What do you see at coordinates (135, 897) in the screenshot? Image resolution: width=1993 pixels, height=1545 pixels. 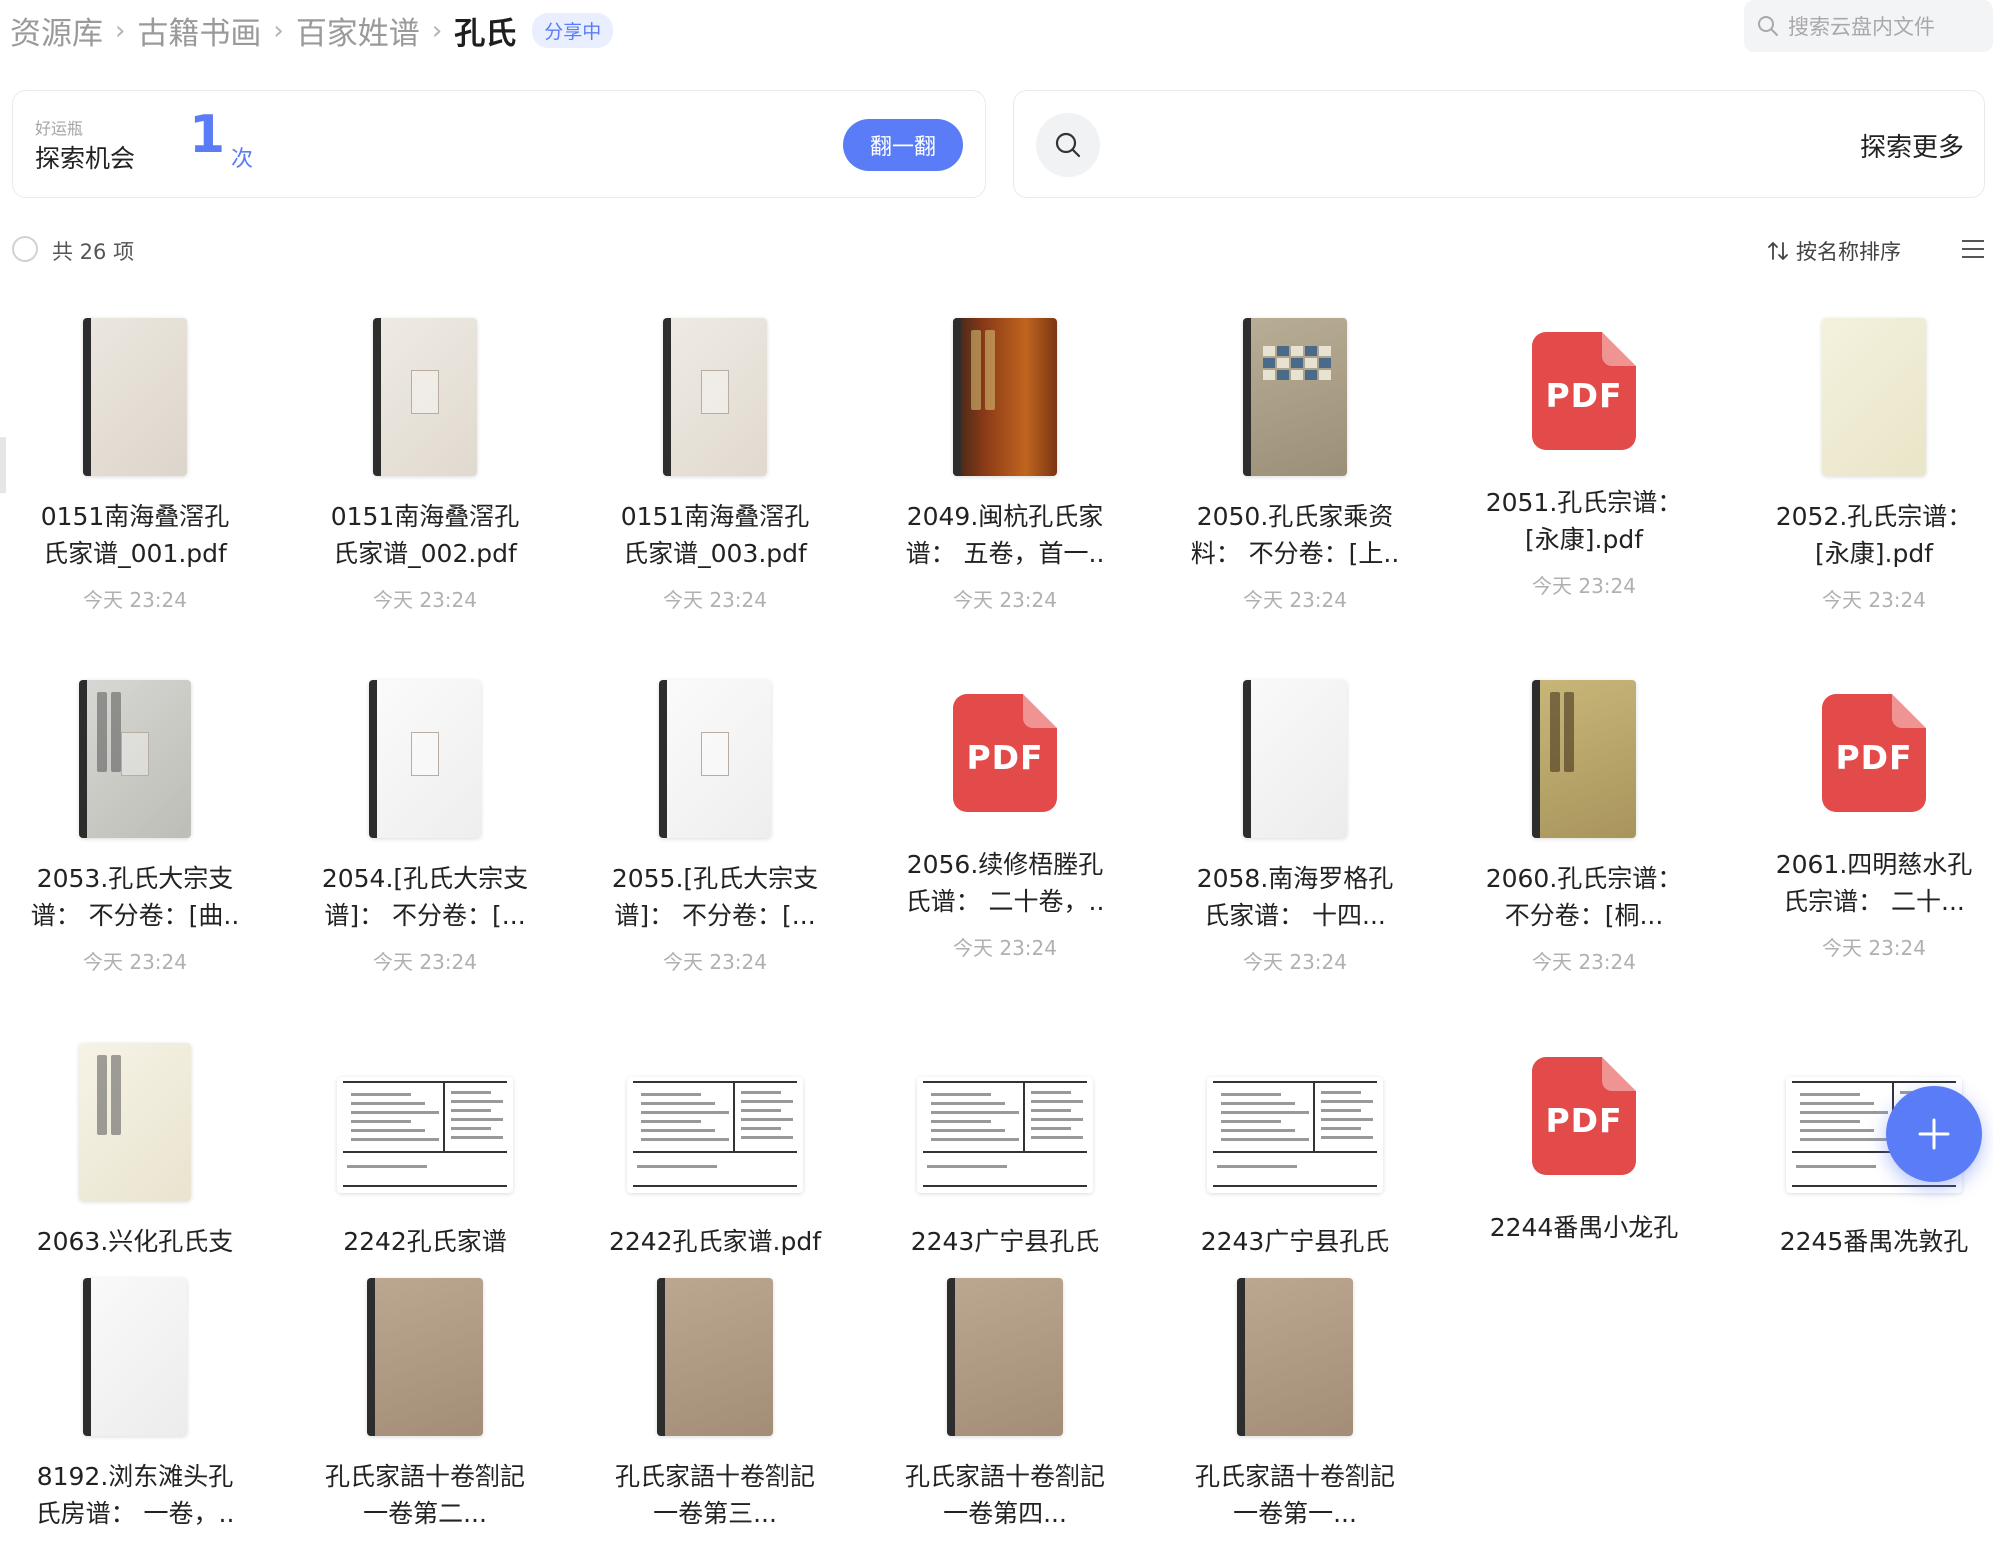 I see `file-name: 2053.孔氏大宗支 谱： 不分卷：[曲..` at bounding box center [135, 897].